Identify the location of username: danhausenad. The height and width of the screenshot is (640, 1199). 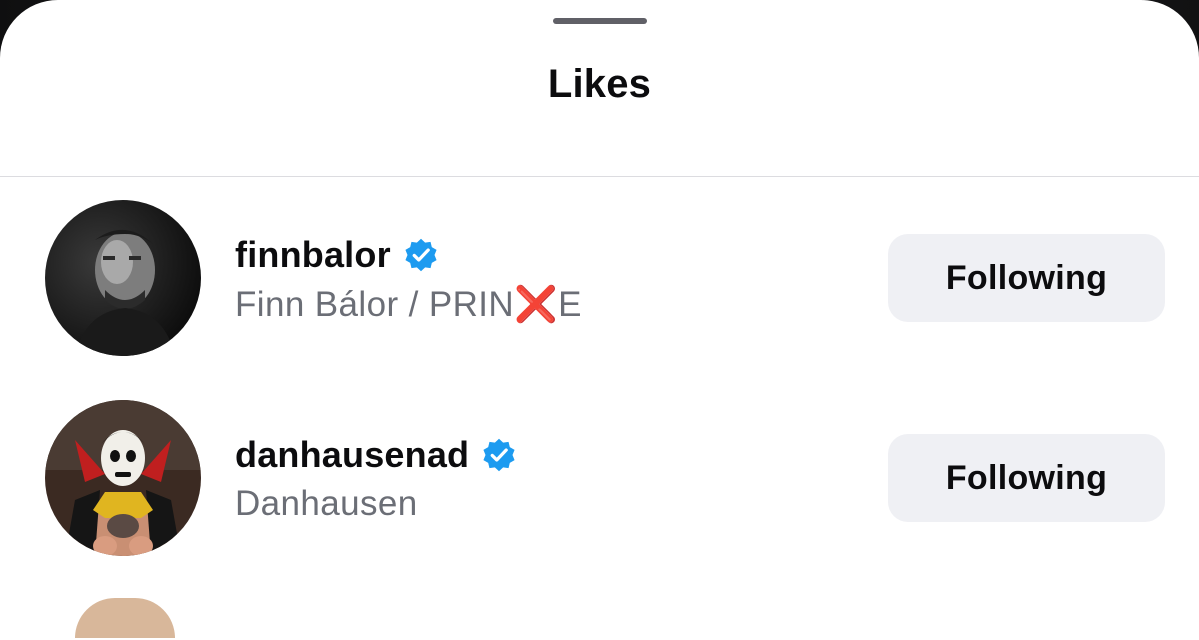
(352, 455).